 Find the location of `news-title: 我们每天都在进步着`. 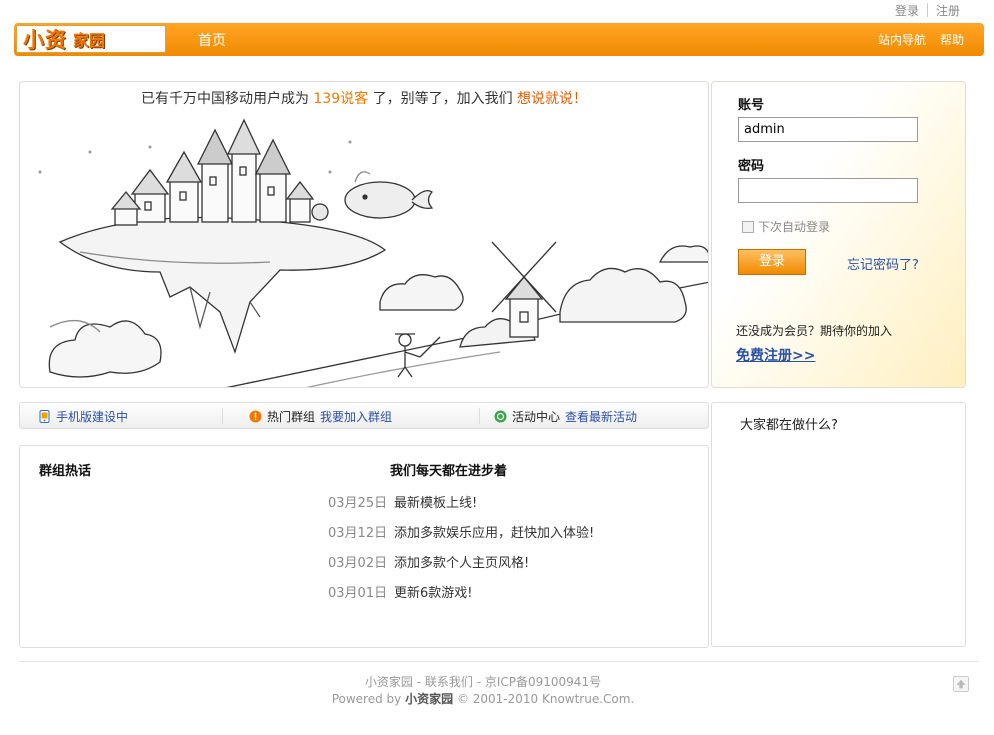

news-title: 我们每天都在进步着 is located at coordinates (449, 471).